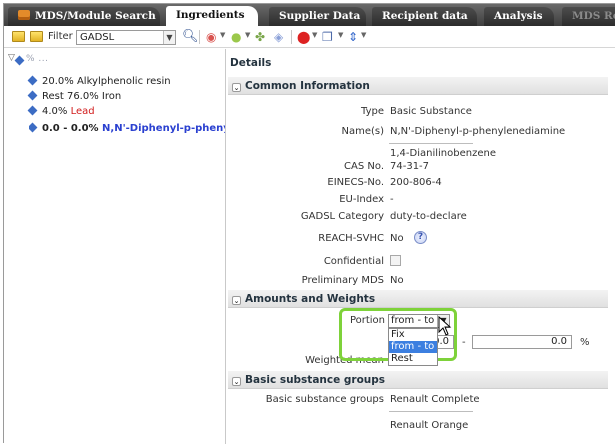 The image size is (615, 444). Describe the element at coordinates (410, 166) in the screenshot. I see `cas-value: 74-31-7` at that location.